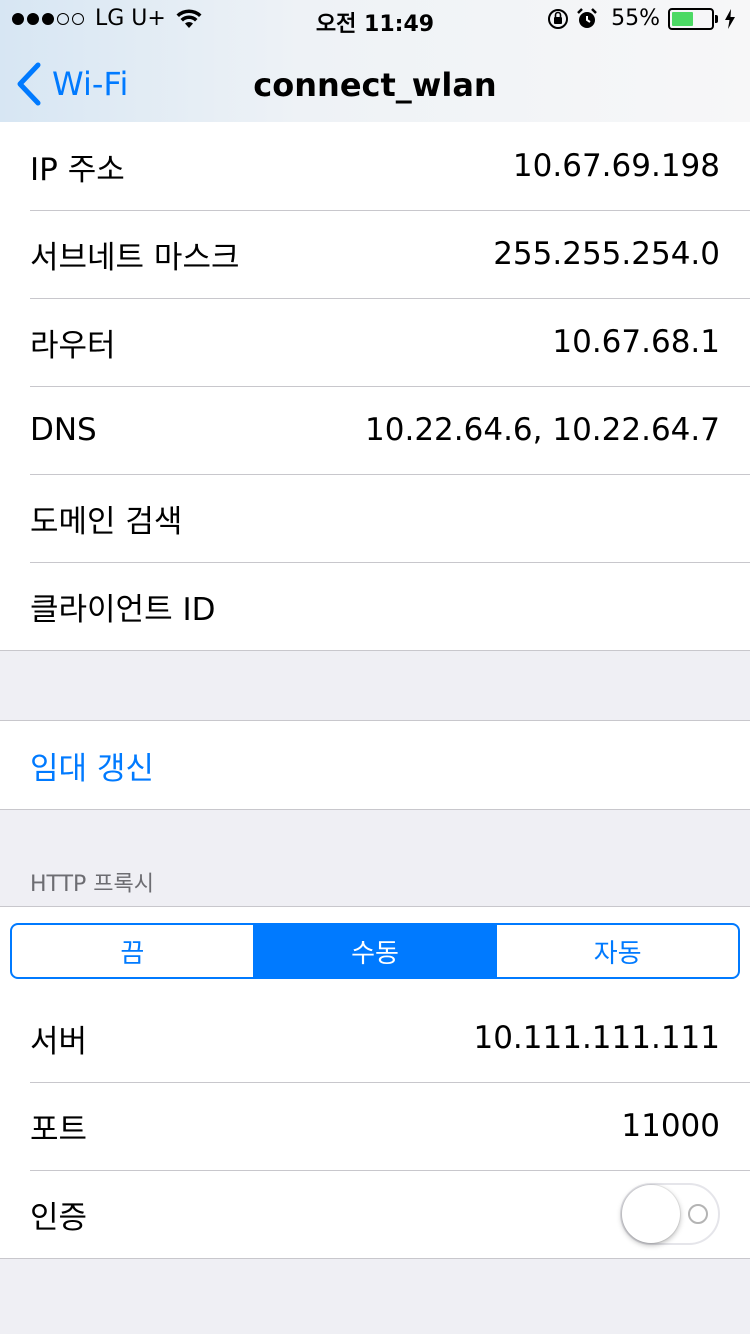 The image size is (750, 1334). What do you see at coordinates (375, 20) in the screenshot?
I see `status-bar: LG U+ 오전 11:49 55%` at bounding box center [375, 20].